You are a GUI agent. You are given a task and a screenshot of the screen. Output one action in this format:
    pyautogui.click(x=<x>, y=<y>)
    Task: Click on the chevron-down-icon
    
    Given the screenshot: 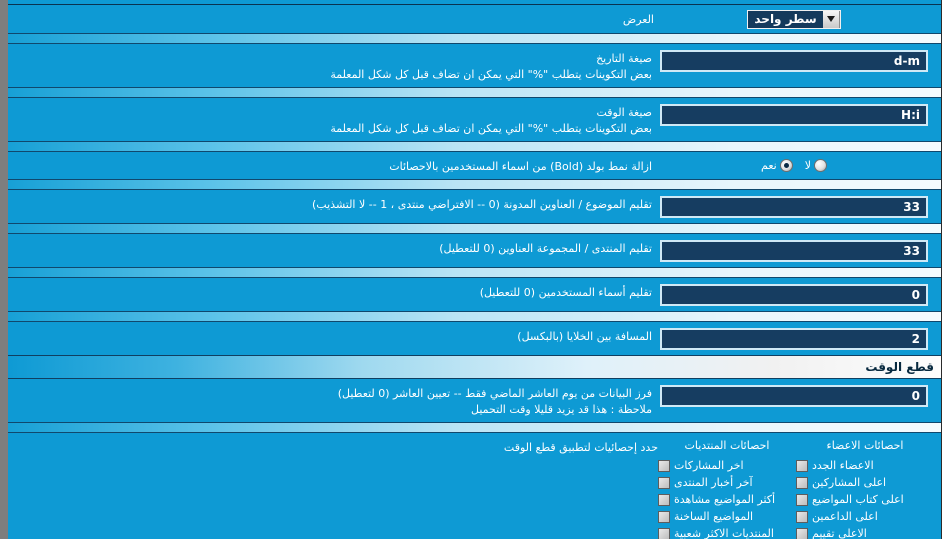 What is the action you would take?
    pyautogui.click(x=831, y=19)
    